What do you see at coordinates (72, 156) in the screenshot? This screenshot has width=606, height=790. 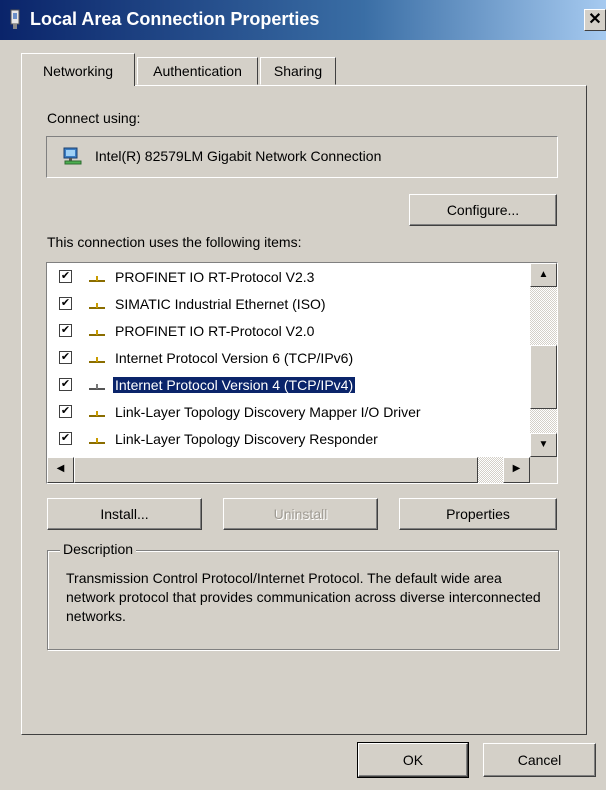 I see `network-adapter-icon` at bounding box center [72, 156].